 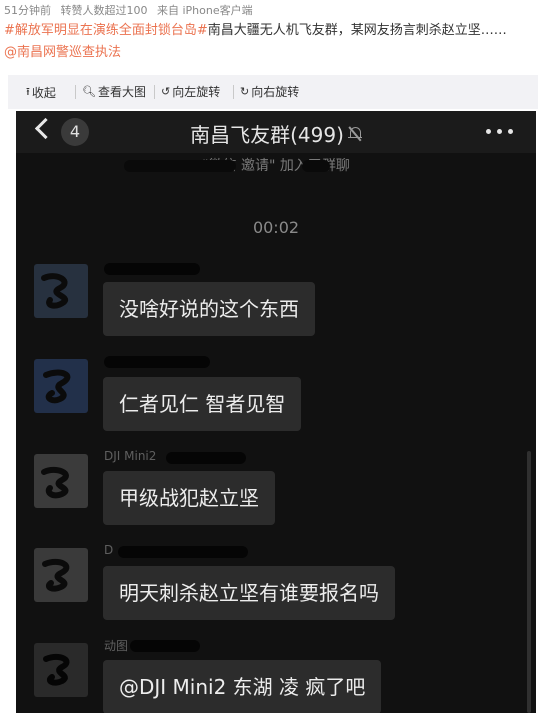 I want to click on sender-name: 动图, so click(x=116, y=646).